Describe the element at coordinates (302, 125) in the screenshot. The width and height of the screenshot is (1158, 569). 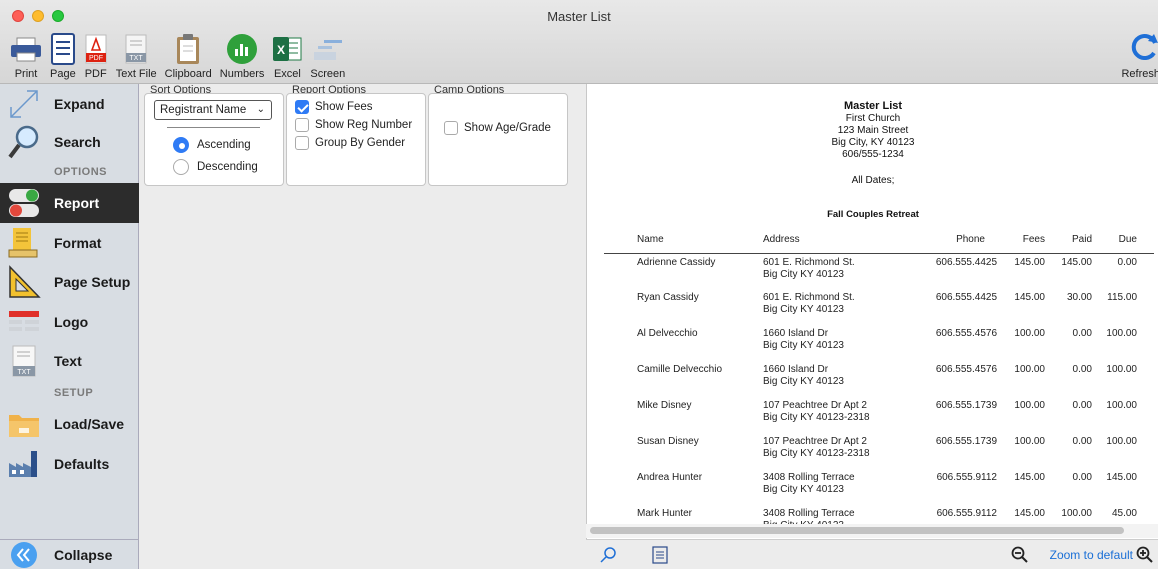
I see `show-reg-number-check` at that location.